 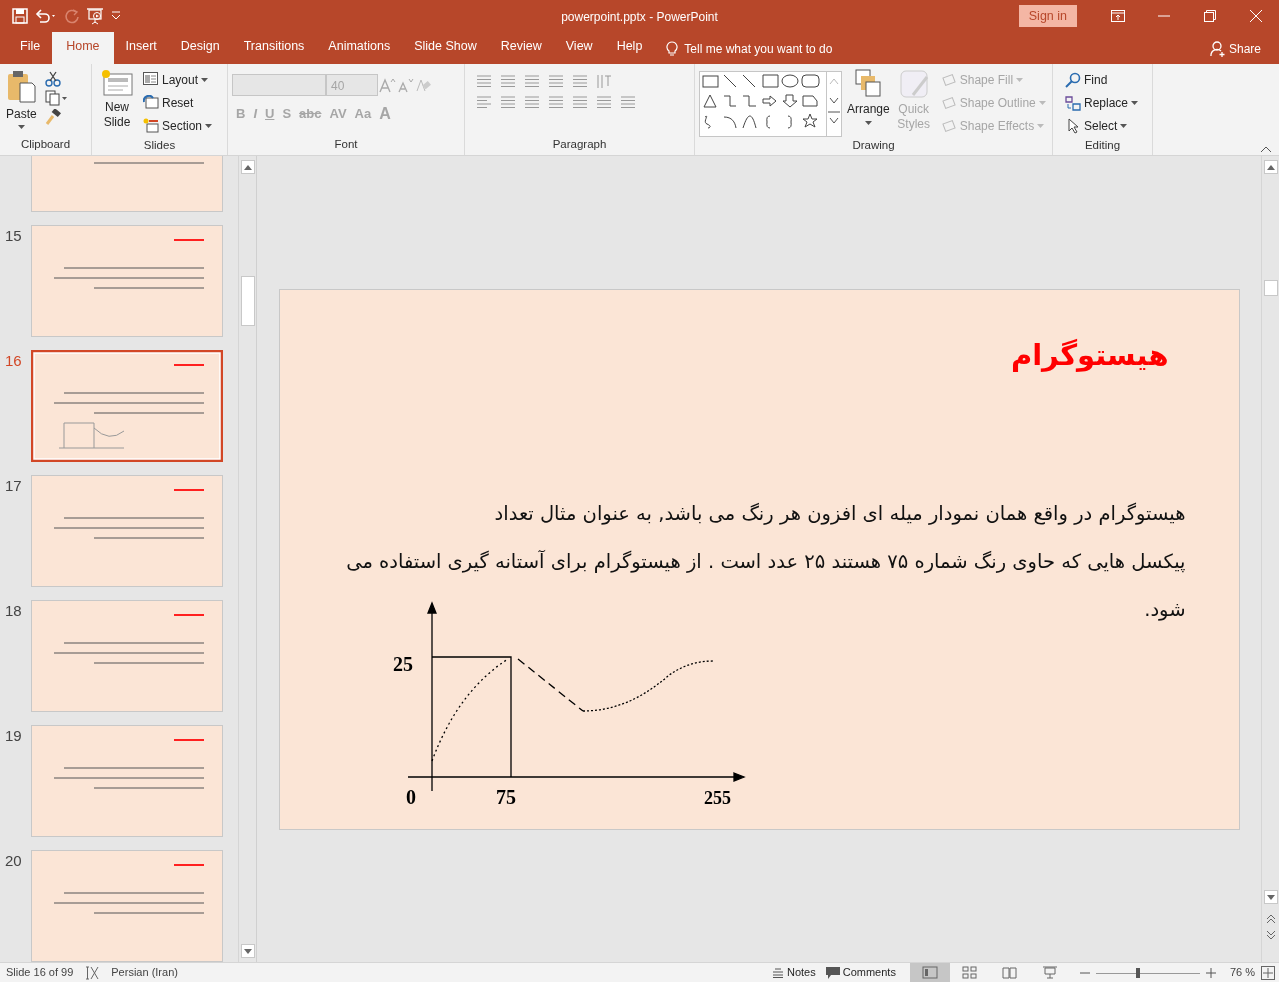 I want to click on layout-button: Layout, so click(x=178, y=79).